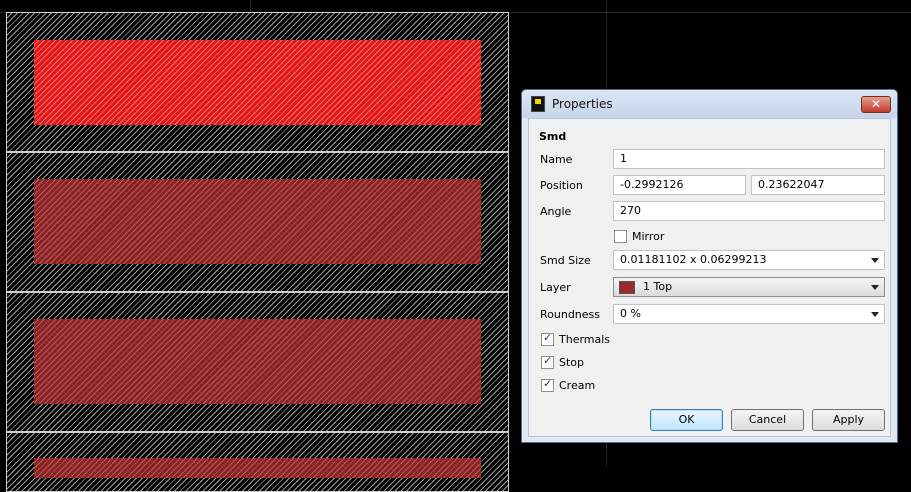 The height and width of the screenshot is (492, 911). I want to click on cream-checkbox, so click(547, 384).